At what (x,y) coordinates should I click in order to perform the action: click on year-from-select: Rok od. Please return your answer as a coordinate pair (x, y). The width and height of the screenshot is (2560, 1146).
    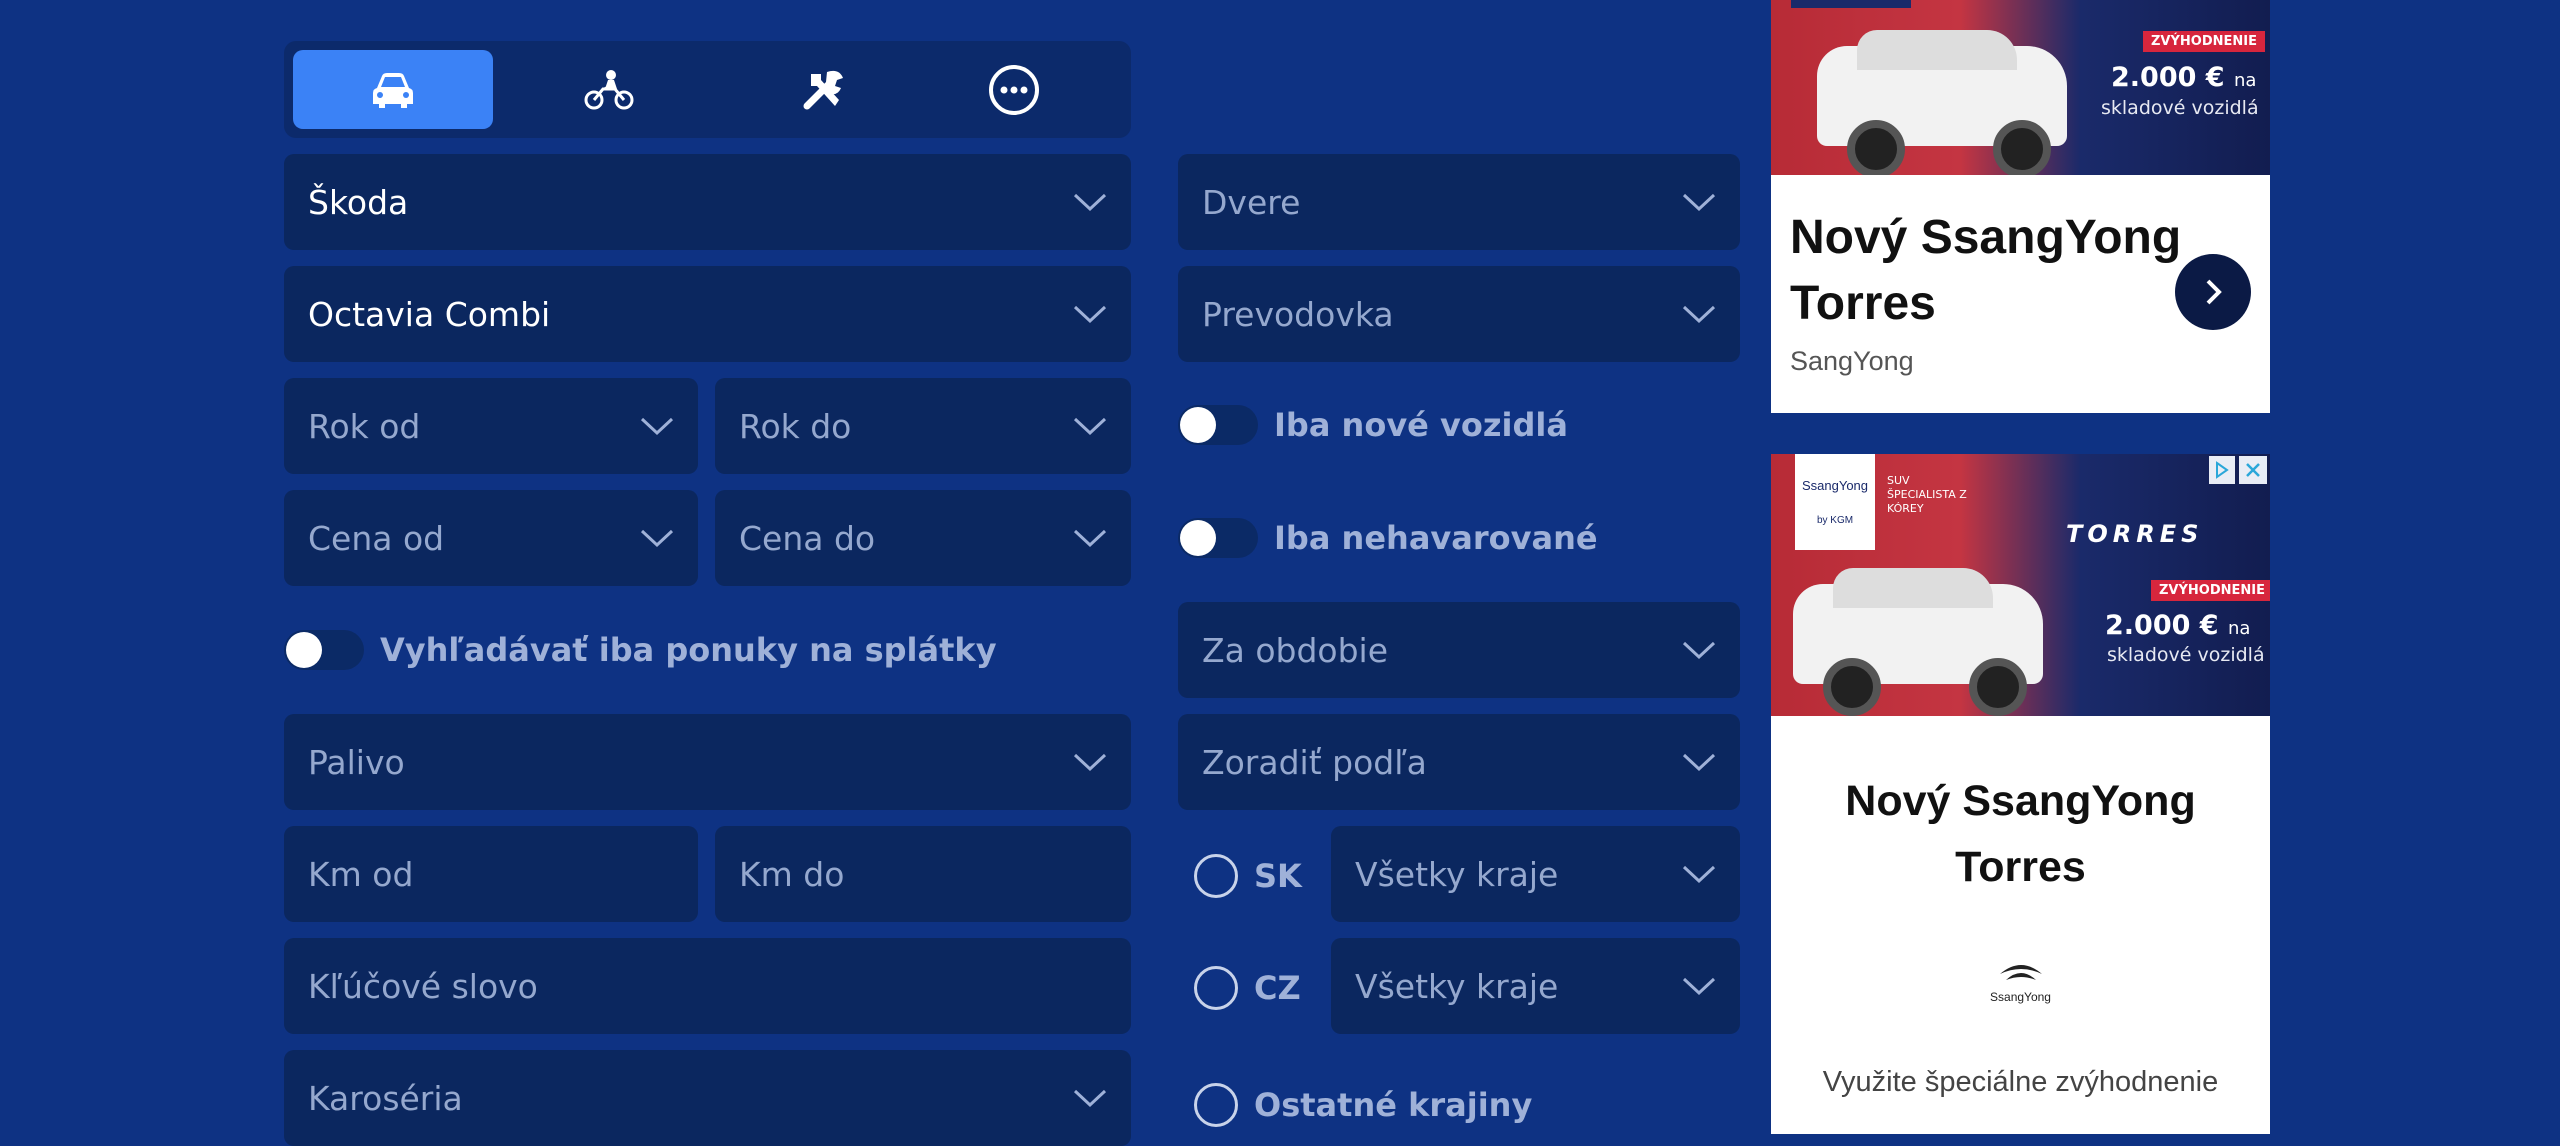
    Looking at the image, I should click on (491, 426).